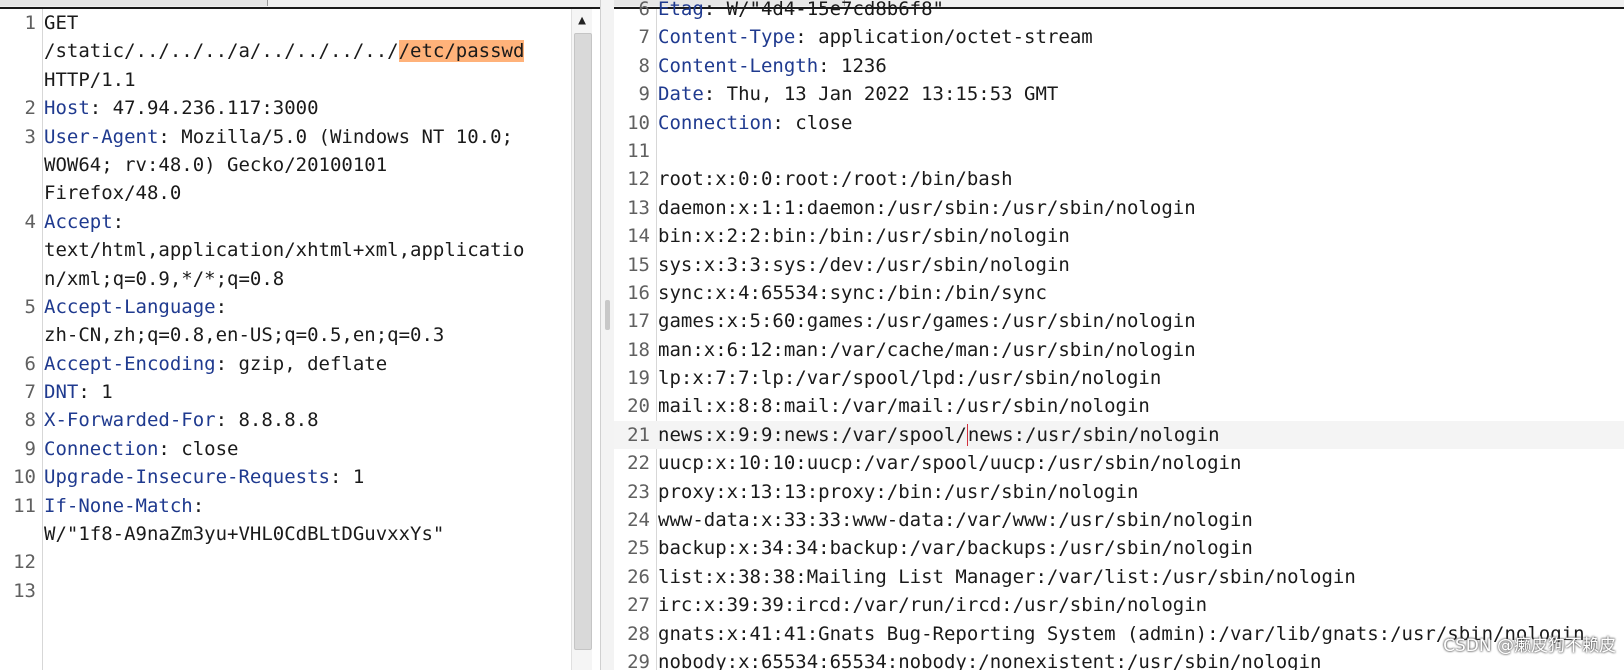  Describe the element at coordinates (738, 65) in the screenshot. I see `header-name: Content-Length` at that location.